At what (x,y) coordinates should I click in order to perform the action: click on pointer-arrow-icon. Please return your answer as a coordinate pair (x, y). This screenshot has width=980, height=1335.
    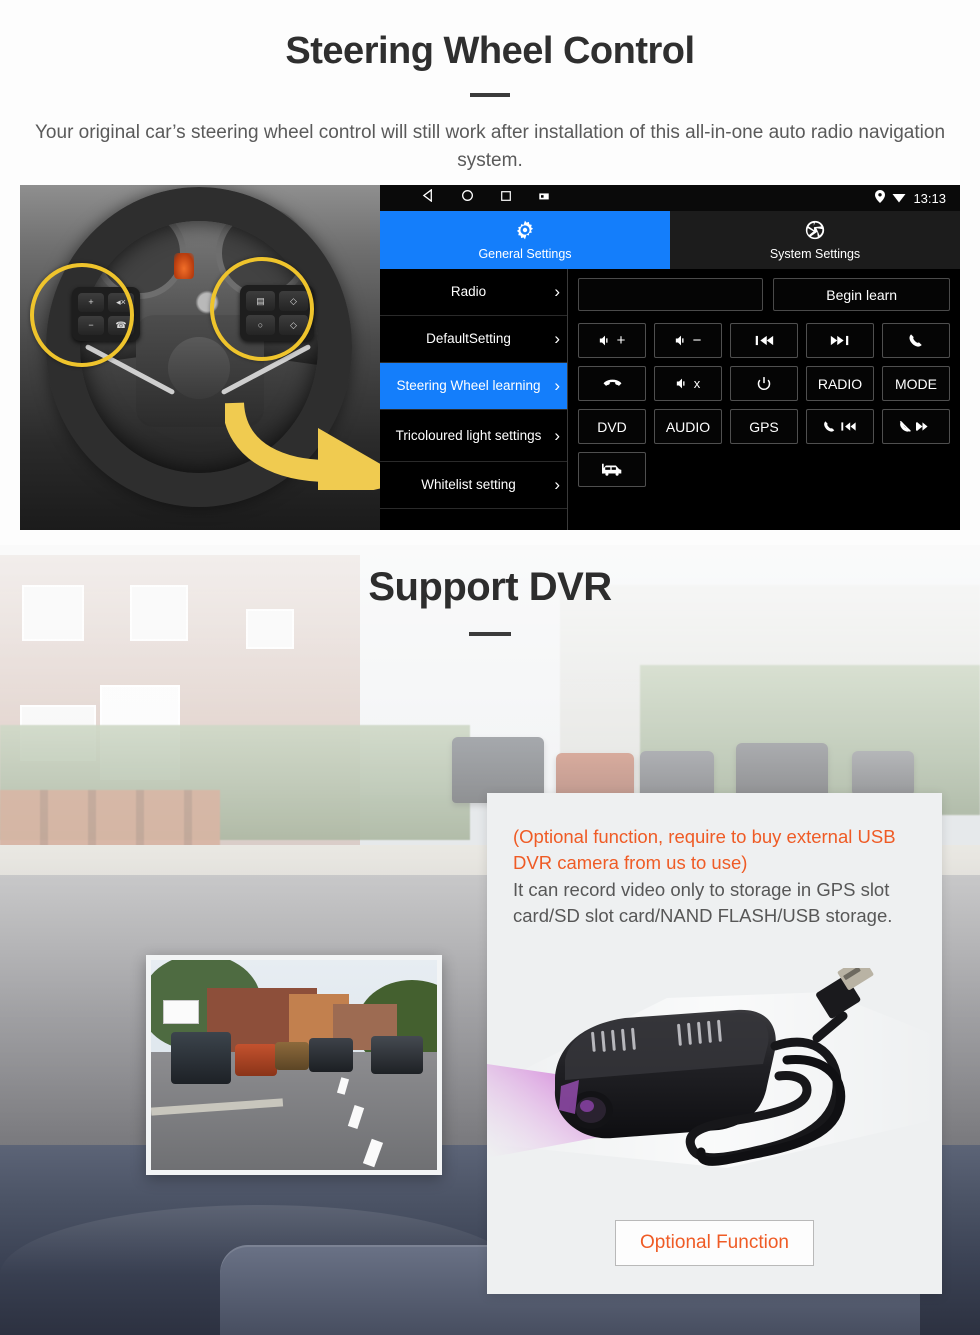
    Looking at the image, I should click on (302, 445).